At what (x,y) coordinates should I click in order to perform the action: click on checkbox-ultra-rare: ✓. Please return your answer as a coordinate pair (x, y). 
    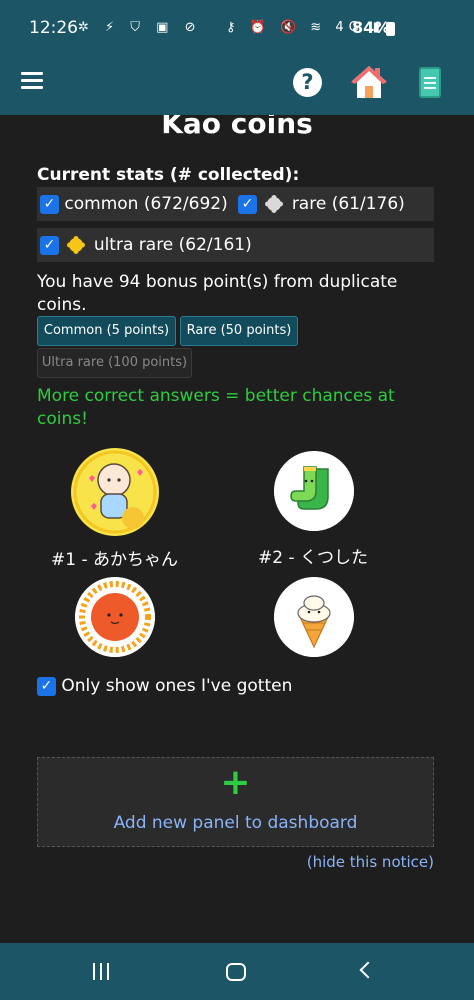
    Looking at the image, I should click on (49, 245).